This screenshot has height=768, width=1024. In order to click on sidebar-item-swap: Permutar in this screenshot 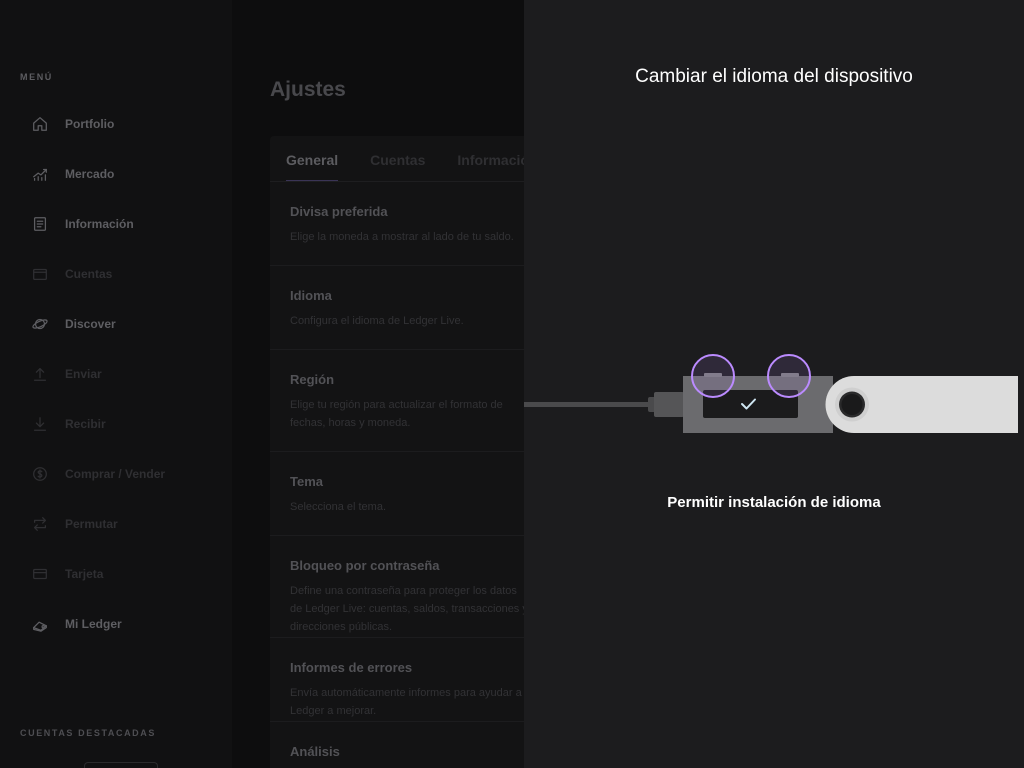, I will do `click(120, 524)`.